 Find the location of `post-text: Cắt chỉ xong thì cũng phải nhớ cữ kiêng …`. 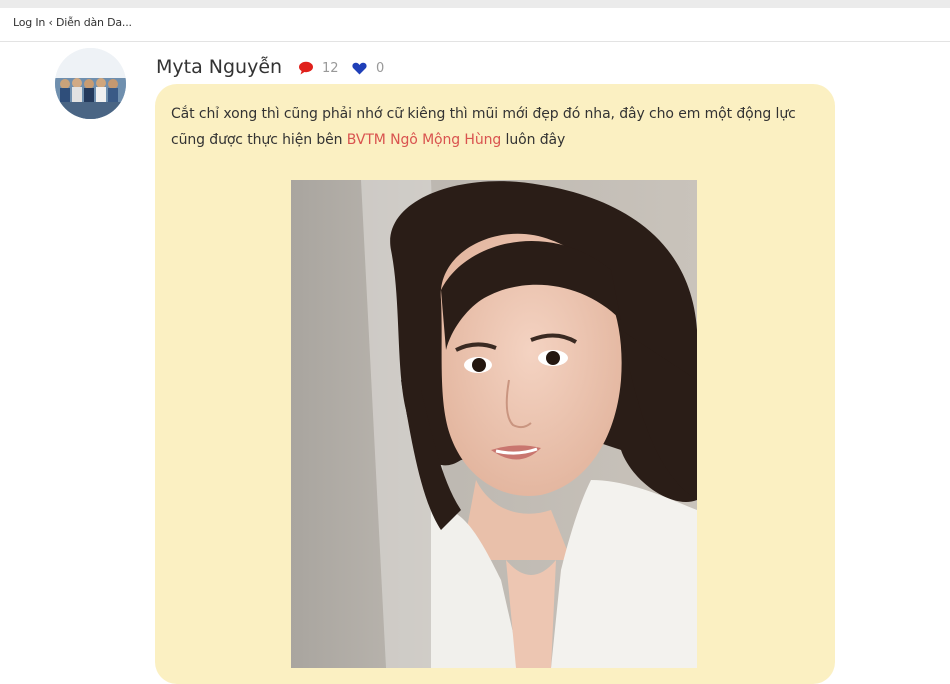

post-text: Cắt chỉ xong thì cũng phải nhớ cữ kiêng … is located at coordinates (501, 127).